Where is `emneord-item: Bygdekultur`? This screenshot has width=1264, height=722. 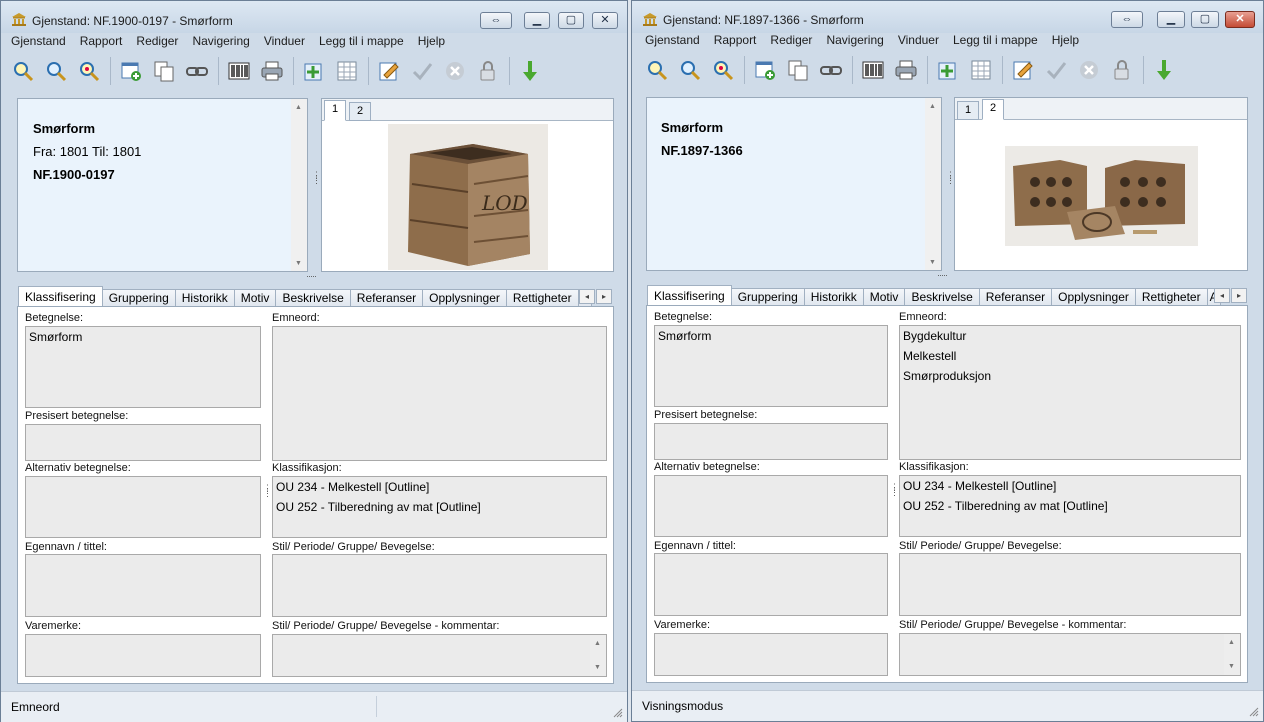
emneord-item: Bygdekultur is located at coordinates (1070, 336).